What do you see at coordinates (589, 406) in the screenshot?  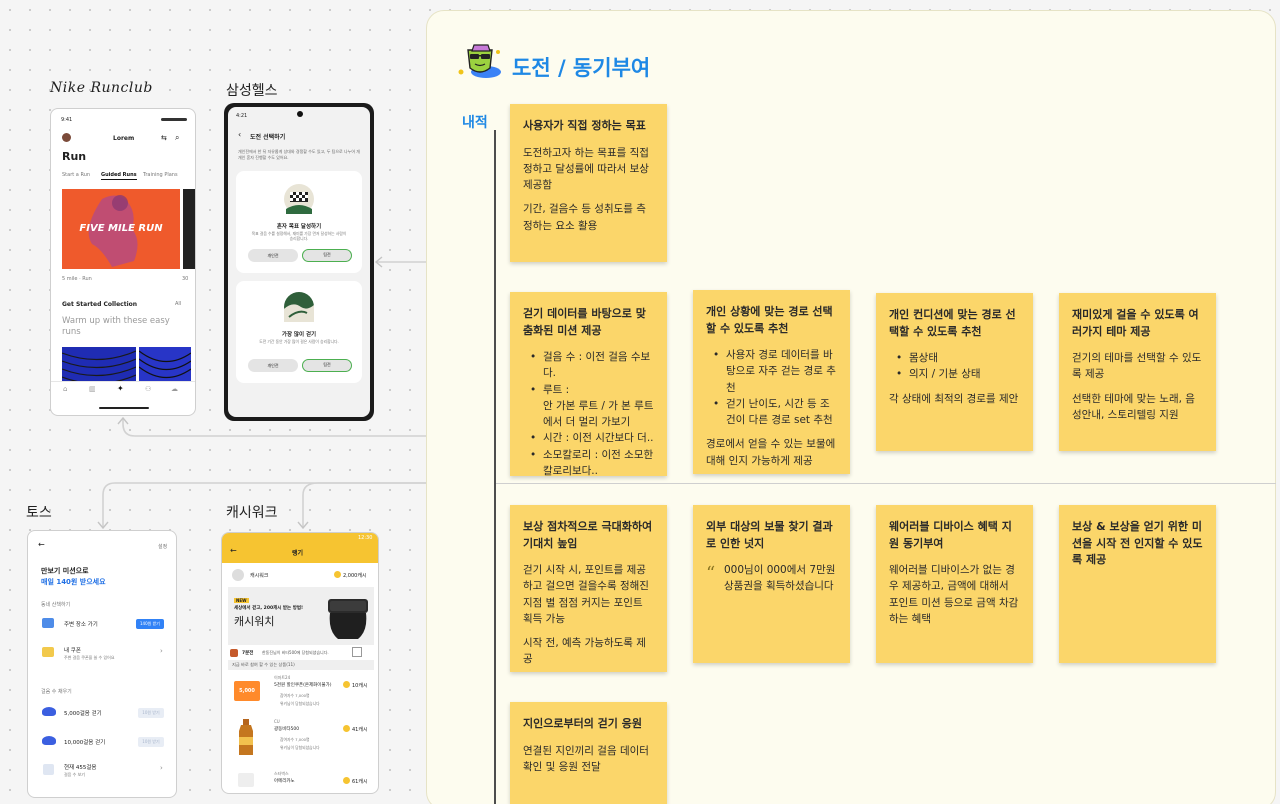 I see `sticky-bullet: 루트 : 안 가본 루트 / 가 본 루트에서 더 멀리 가보기` at bounding box center [589, 406].